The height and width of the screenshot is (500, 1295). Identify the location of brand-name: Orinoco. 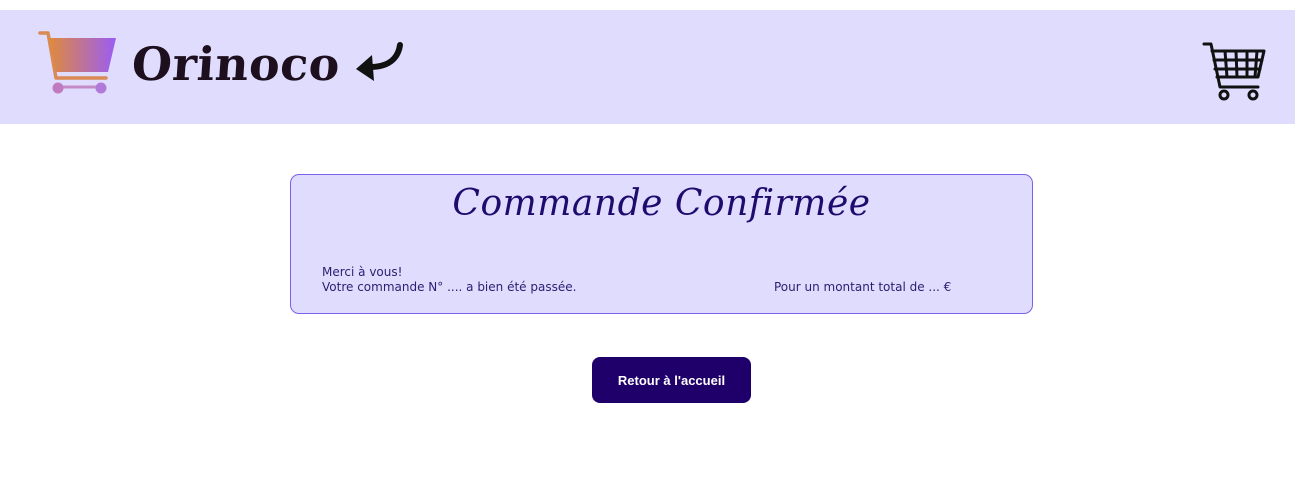
(236, 64).